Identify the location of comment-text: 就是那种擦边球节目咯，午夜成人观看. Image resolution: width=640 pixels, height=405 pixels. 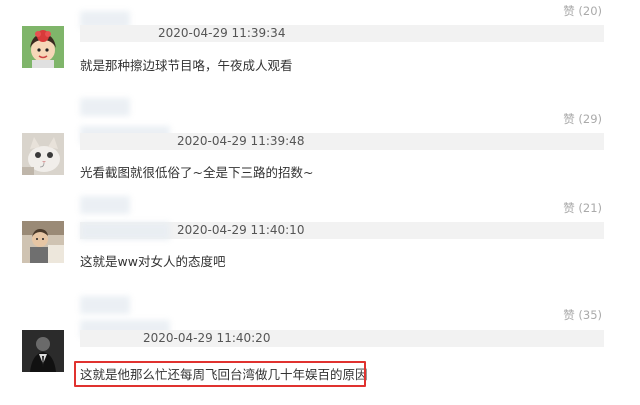
(186, 65).